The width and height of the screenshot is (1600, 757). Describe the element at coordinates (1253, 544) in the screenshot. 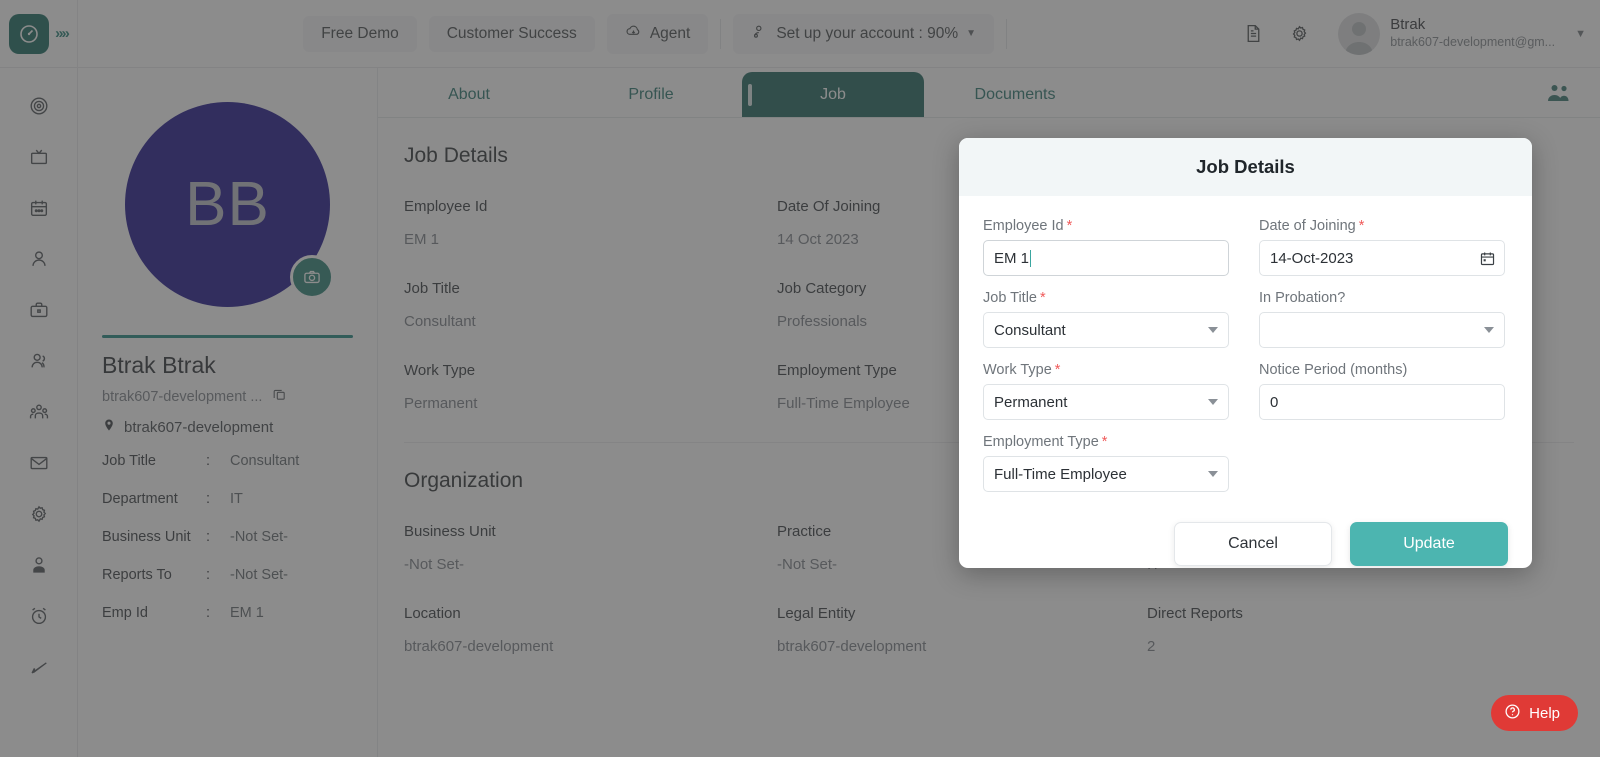

I see `cancel-button: Cancel` at that location.